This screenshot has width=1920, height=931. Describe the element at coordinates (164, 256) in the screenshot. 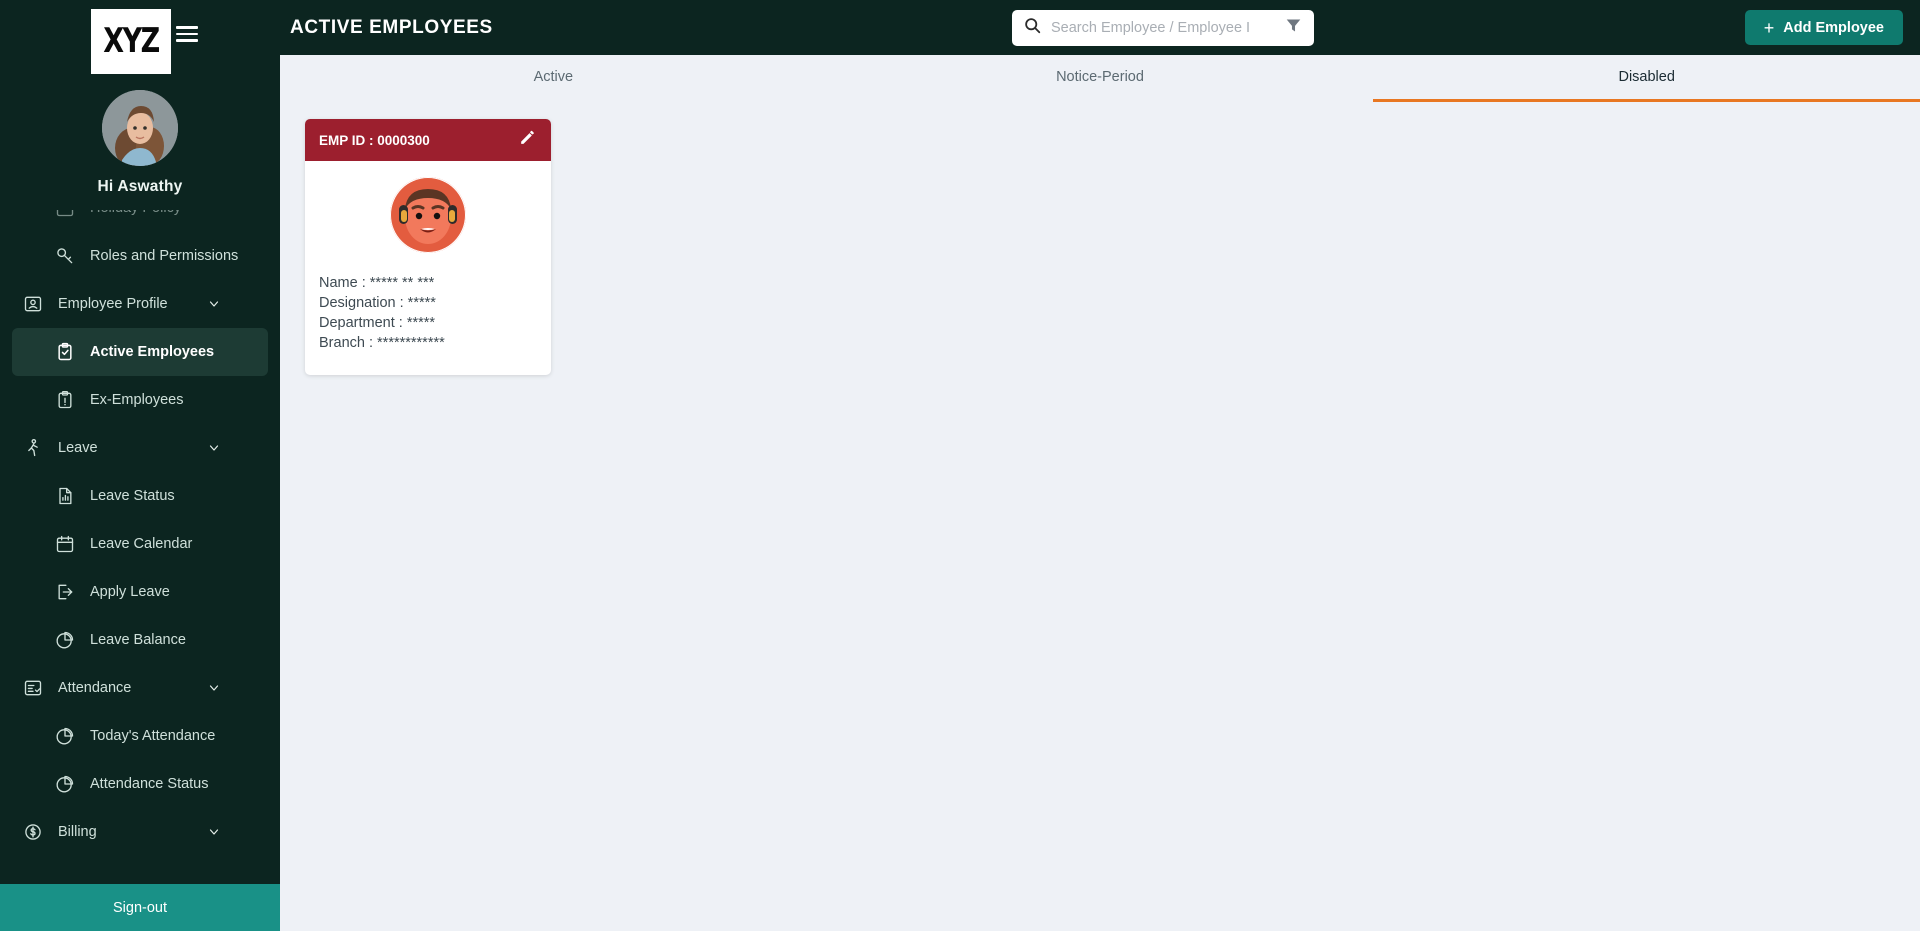

I see `sidebar-item-label: Roles and Permissions` at that location.